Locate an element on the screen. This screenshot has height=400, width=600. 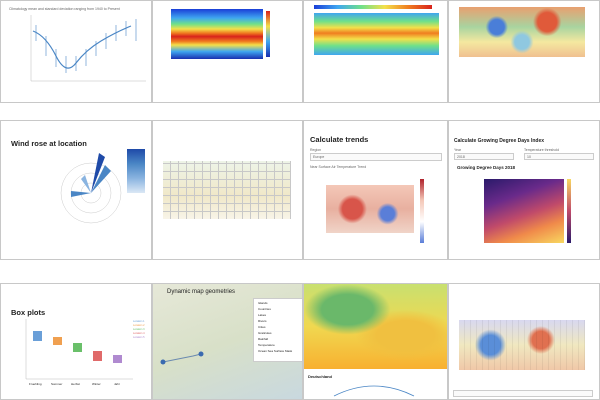
legend-item: Location 4 is located at coordinates (139, 333).